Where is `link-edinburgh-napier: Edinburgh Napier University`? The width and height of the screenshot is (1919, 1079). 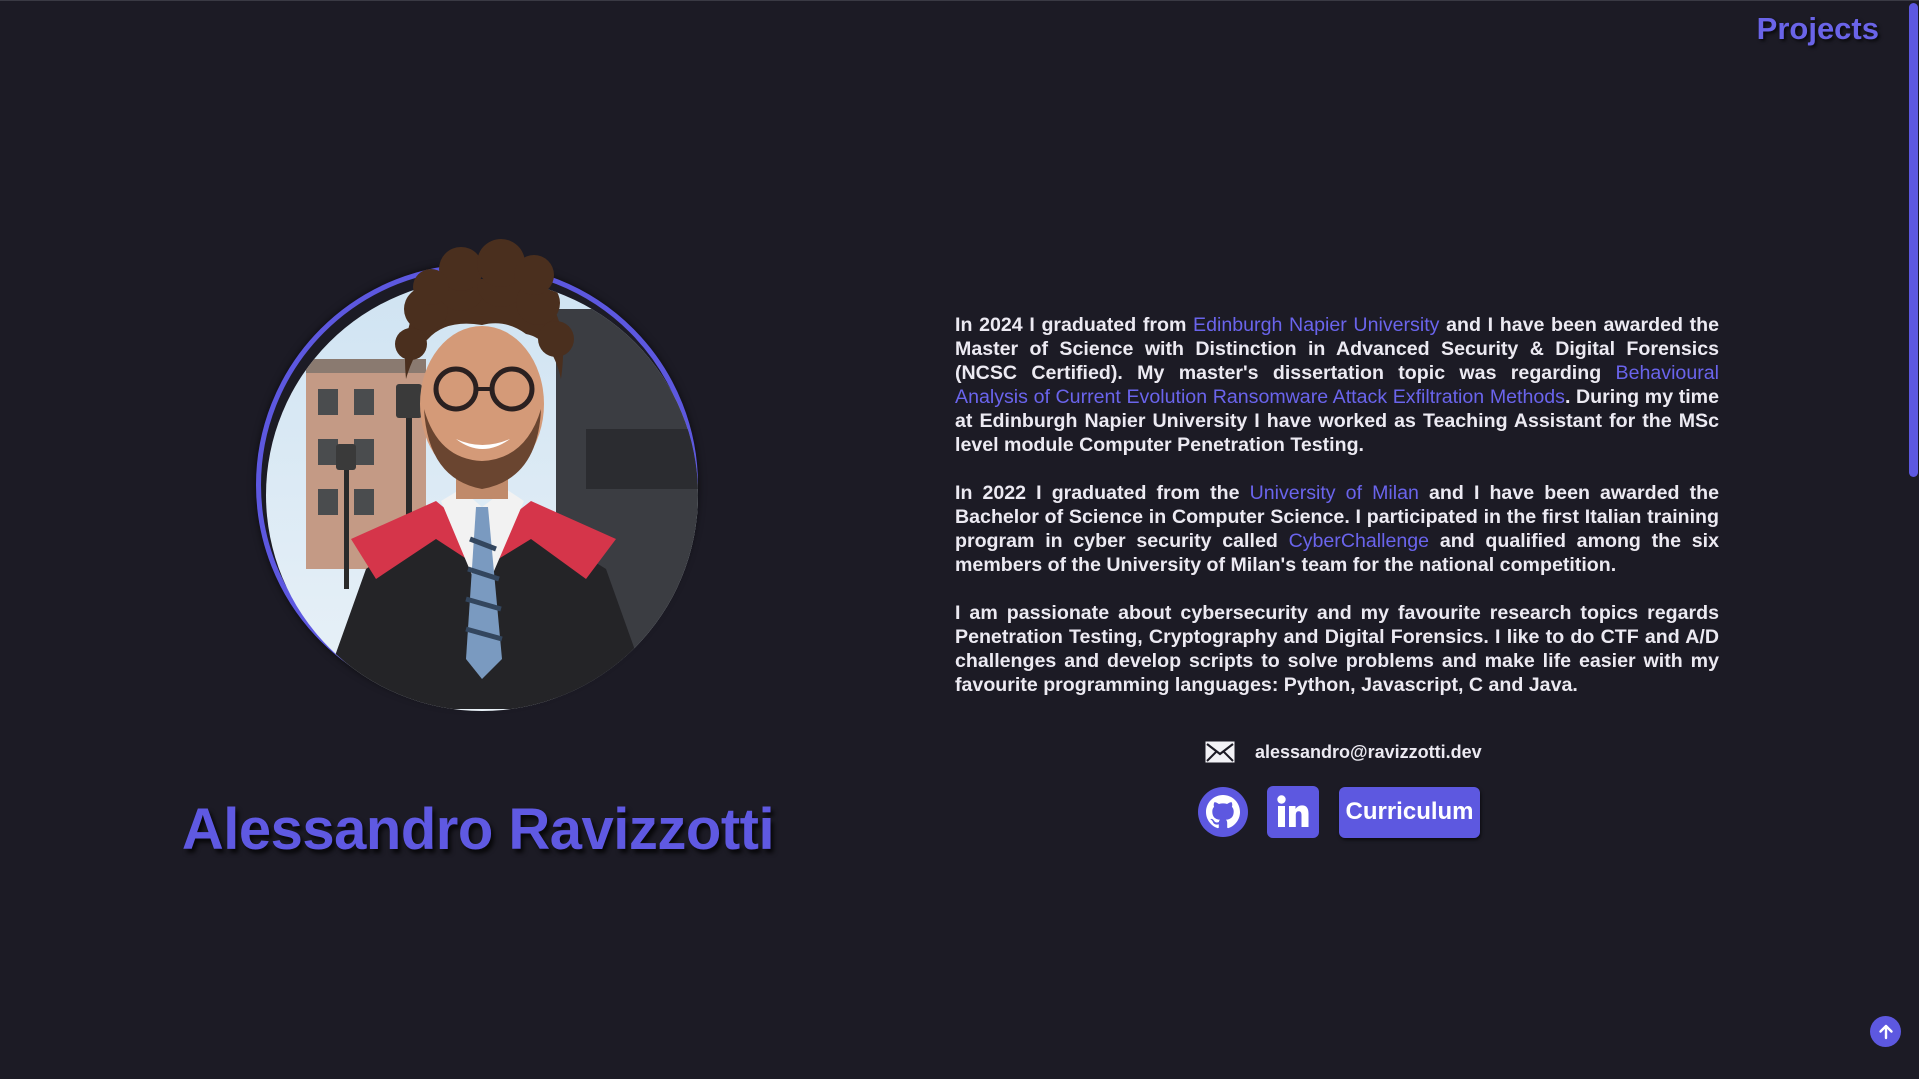 link-edinburgh-napier: Edinburgh Napier University is located at coordinates (1316, 325).